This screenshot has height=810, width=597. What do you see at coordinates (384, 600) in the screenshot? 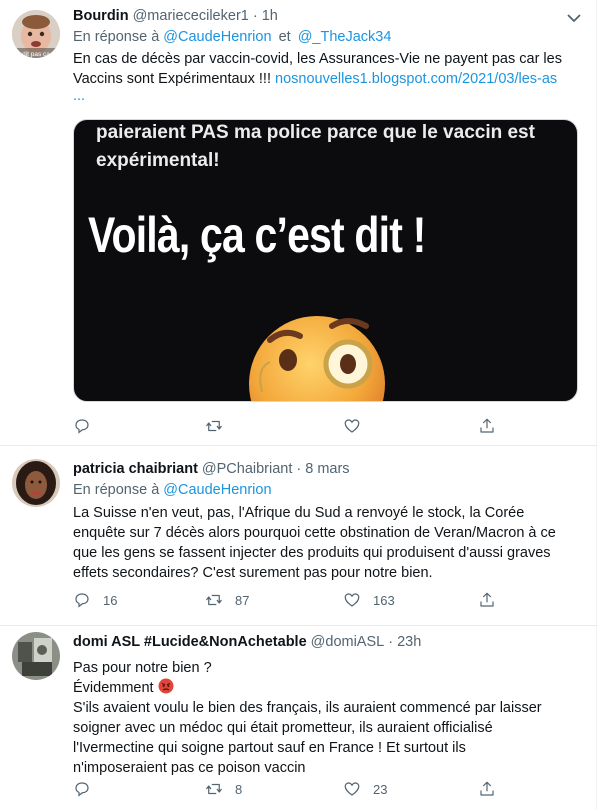
I see `like-count: 163` at bounding box center [384, 600].